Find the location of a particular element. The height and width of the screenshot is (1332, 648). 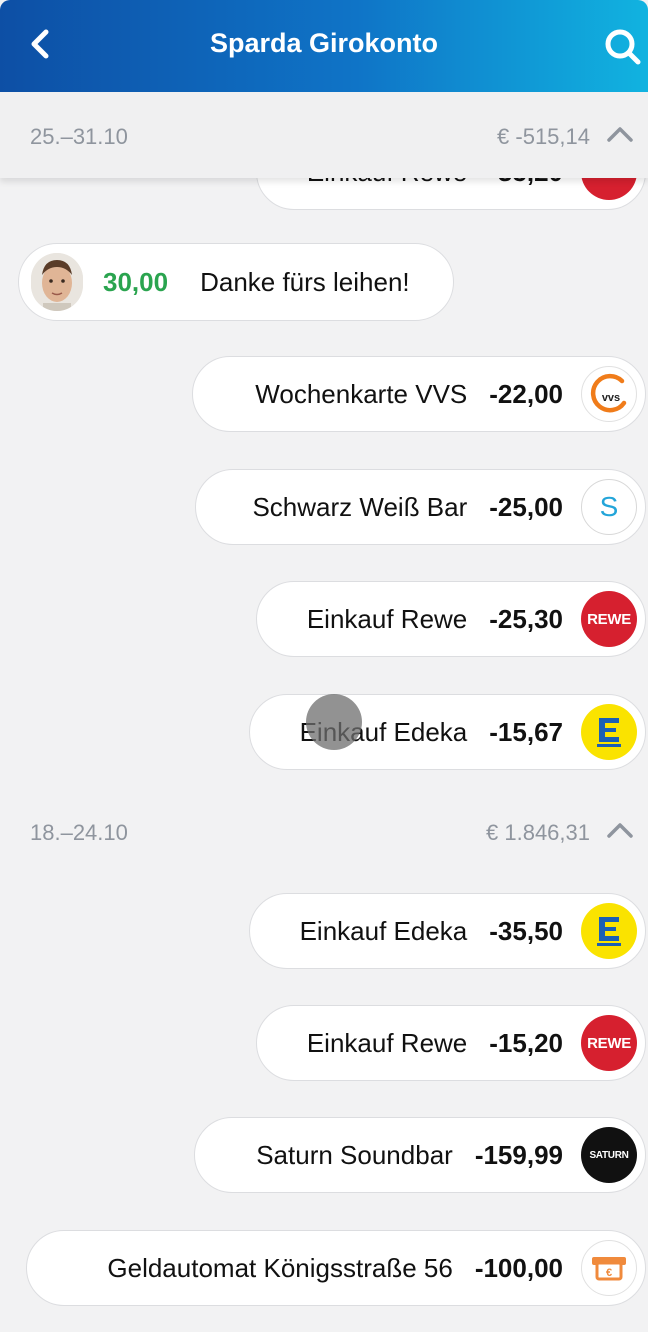

transaction-amount: -15,20 is located at coordinates (526, 1042).